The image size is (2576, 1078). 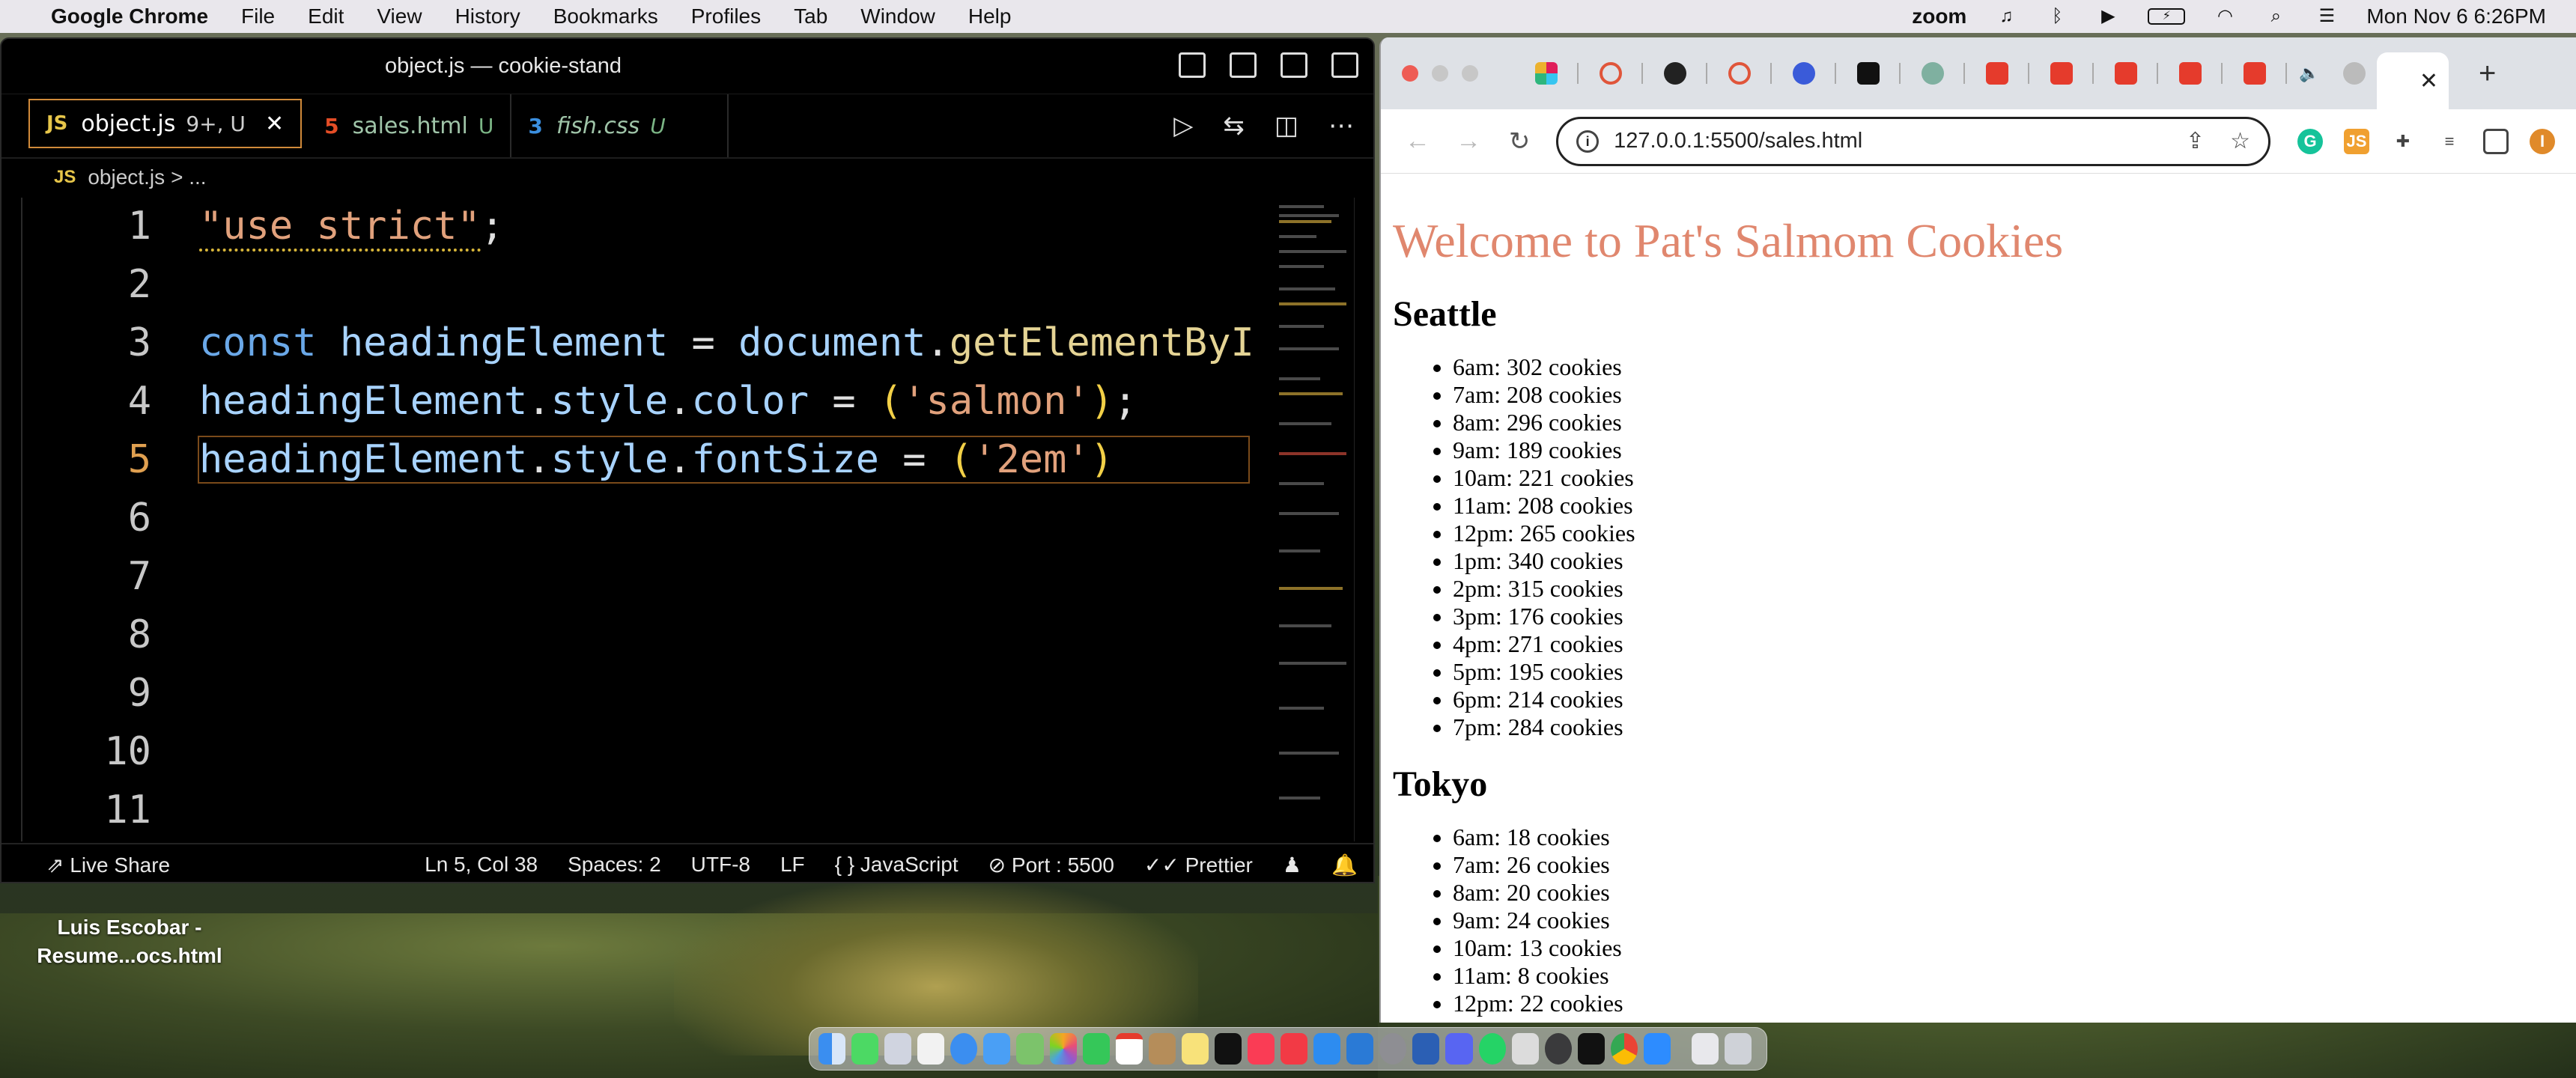 I want to click on close-window-button, so click(x=1410, y=73).